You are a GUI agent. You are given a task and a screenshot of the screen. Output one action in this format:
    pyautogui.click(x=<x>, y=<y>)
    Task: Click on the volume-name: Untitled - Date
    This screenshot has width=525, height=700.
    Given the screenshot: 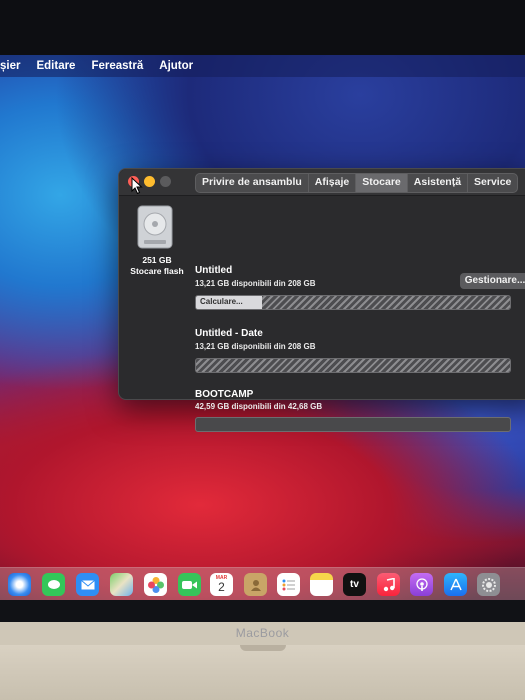 What is the action you would take?
    pyautogui.click(x=229, y=333)
    